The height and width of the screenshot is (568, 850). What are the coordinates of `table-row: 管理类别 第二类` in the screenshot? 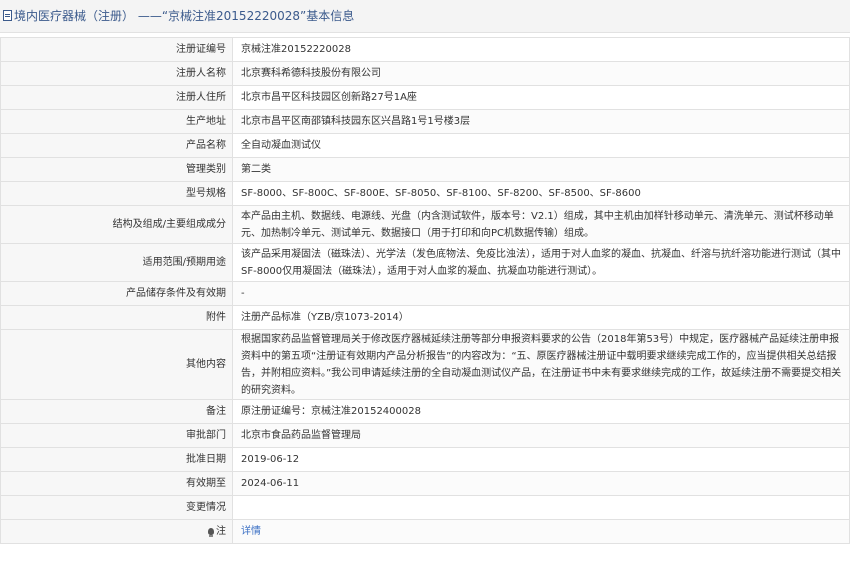 It's located at (425, 169).